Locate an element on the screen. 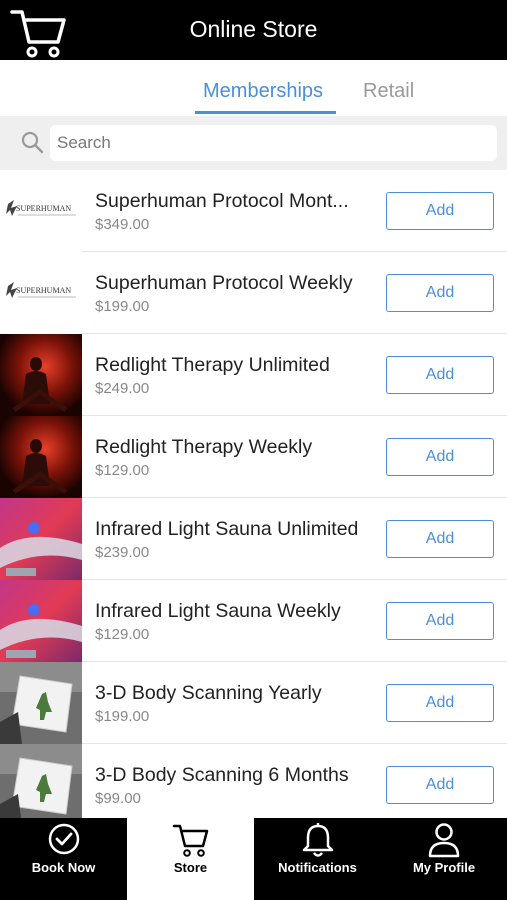 Image resolution: width=507 pixels, height=900 pixels. bottom-nav: Book Now Store Notifications My Profile is located at coordinates (253, 859).